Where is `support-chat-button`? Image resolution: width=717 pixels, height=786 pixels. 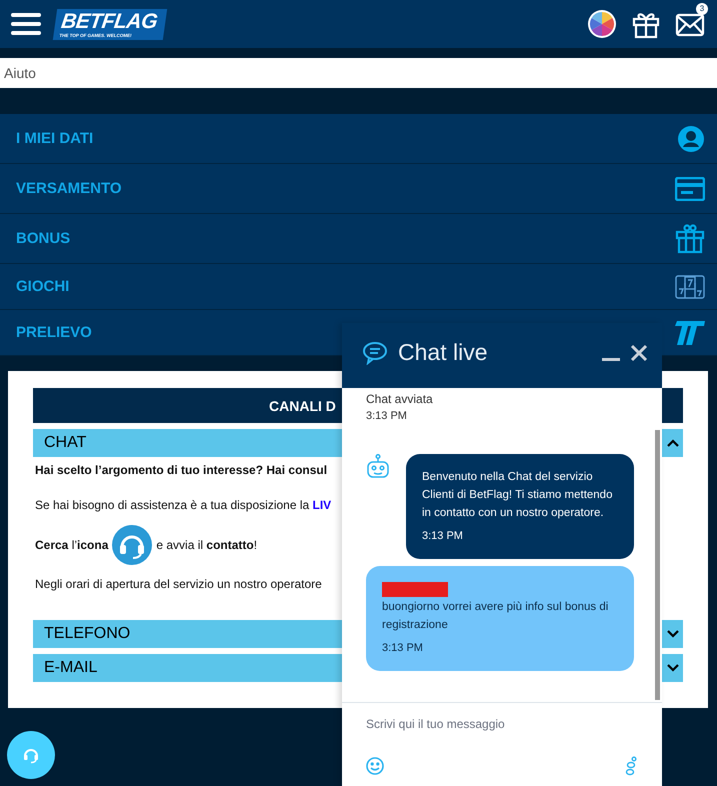
support-chat-button is located at coordinates (31, 755).